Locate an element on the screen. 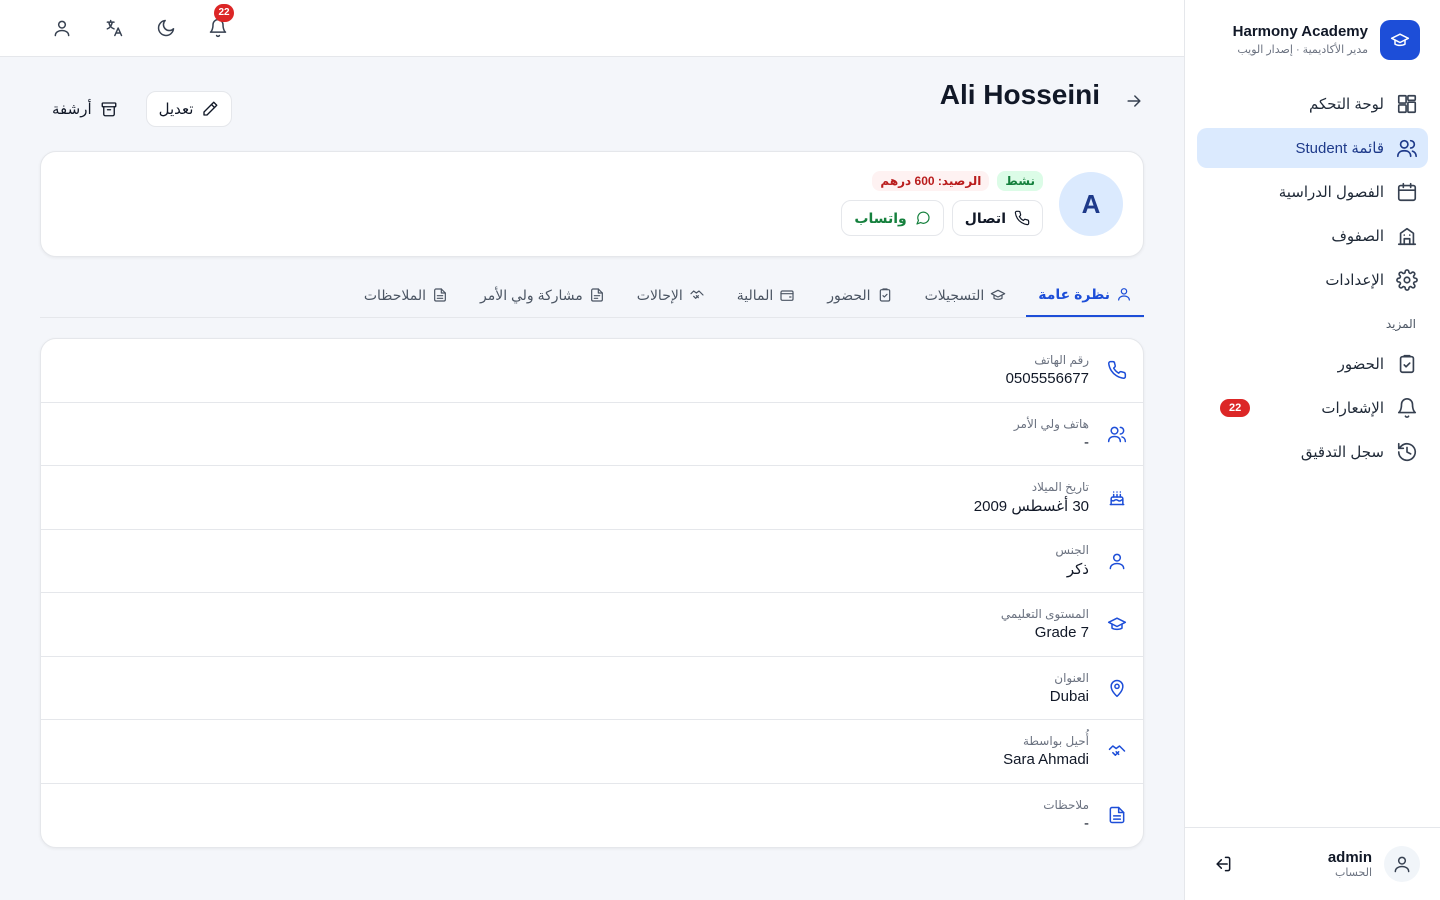 Image resolution: width=1440 pixels, height=900 pixels. tab-parent-sharing: مشاركة ولي الأمر is located at coordinates (542, 295).